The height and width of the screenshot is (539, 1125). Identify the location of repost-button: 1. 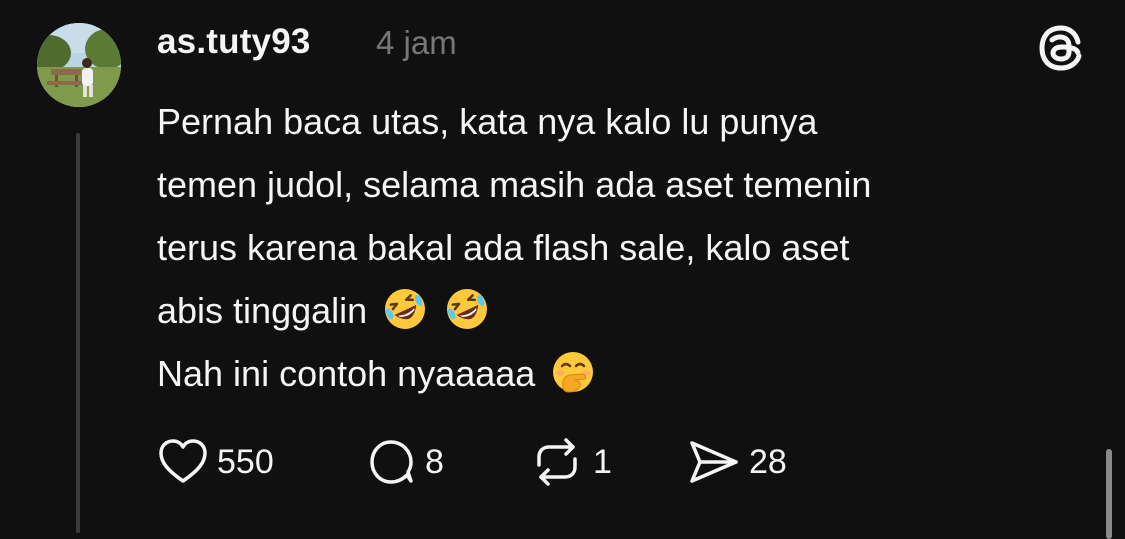
(570, 462).